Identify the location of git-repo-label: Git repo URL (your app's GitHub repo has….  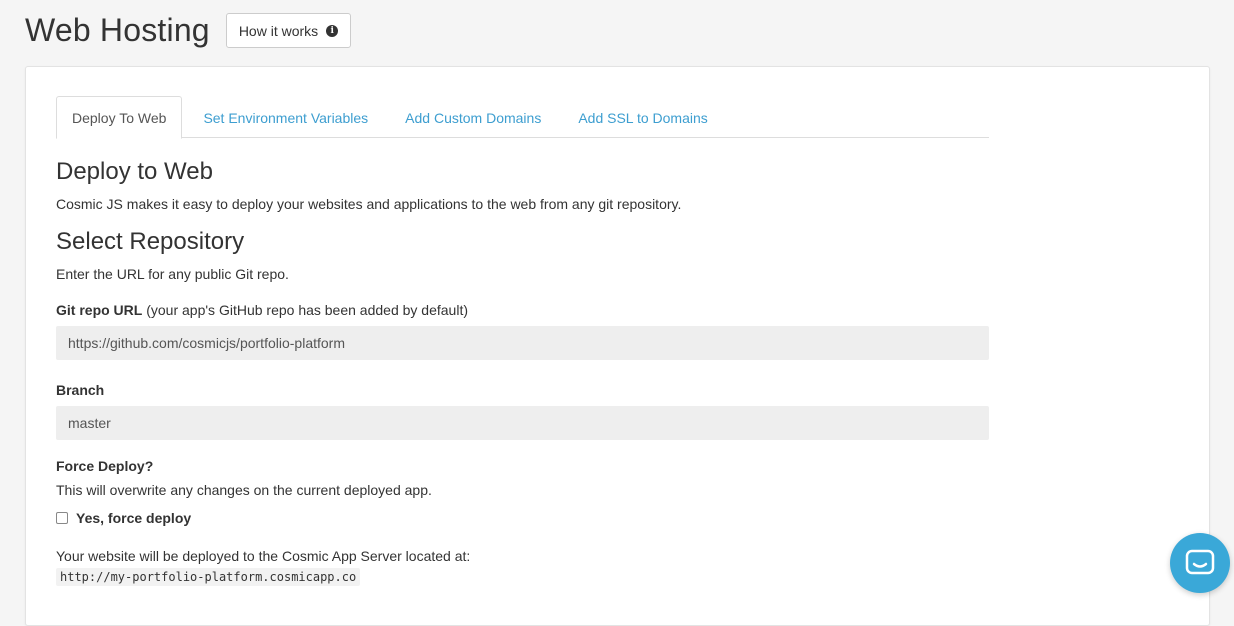
(522, 310).